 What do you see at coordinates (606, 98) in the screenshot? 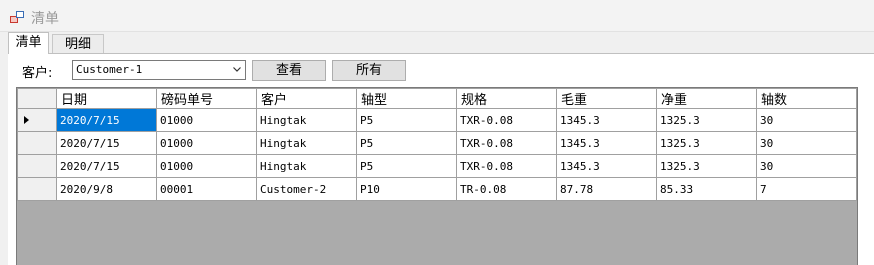
I see `column-header-gross-weight: 毛重` at bounding box center [606, 98].